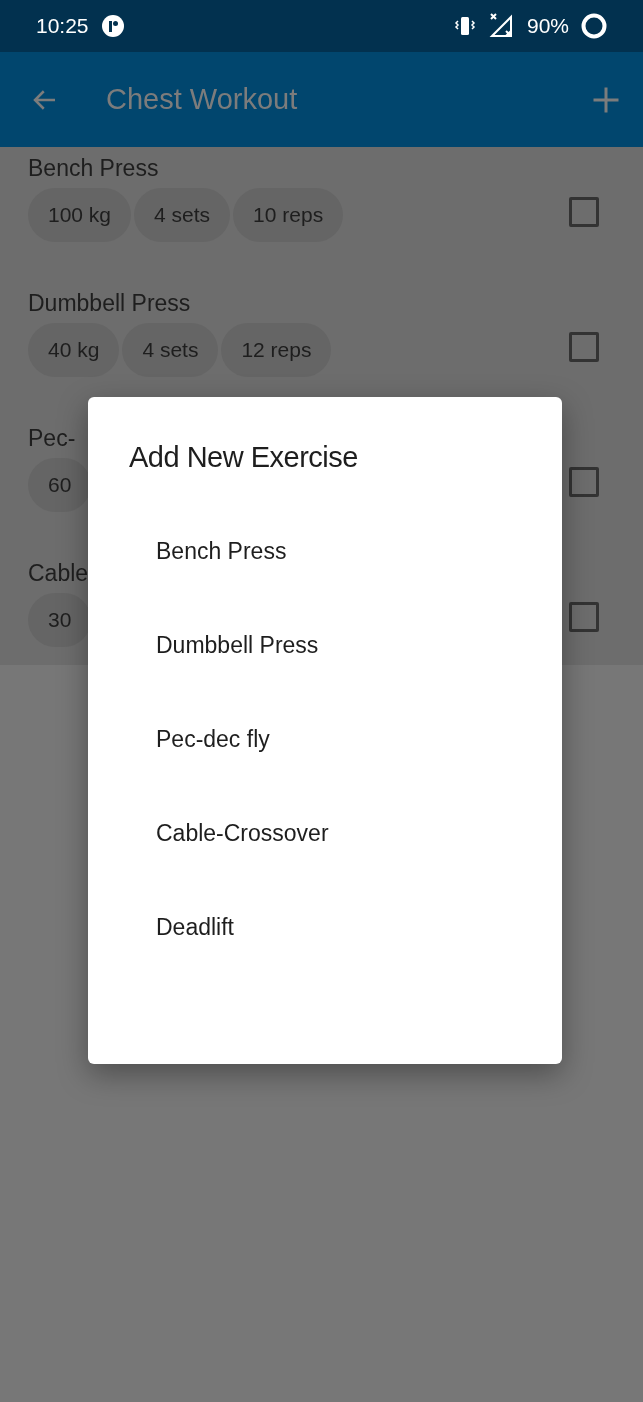 The width and height of the screenshot is (643, 1402). I want to click on no-signal-icon, so click(501, 26).